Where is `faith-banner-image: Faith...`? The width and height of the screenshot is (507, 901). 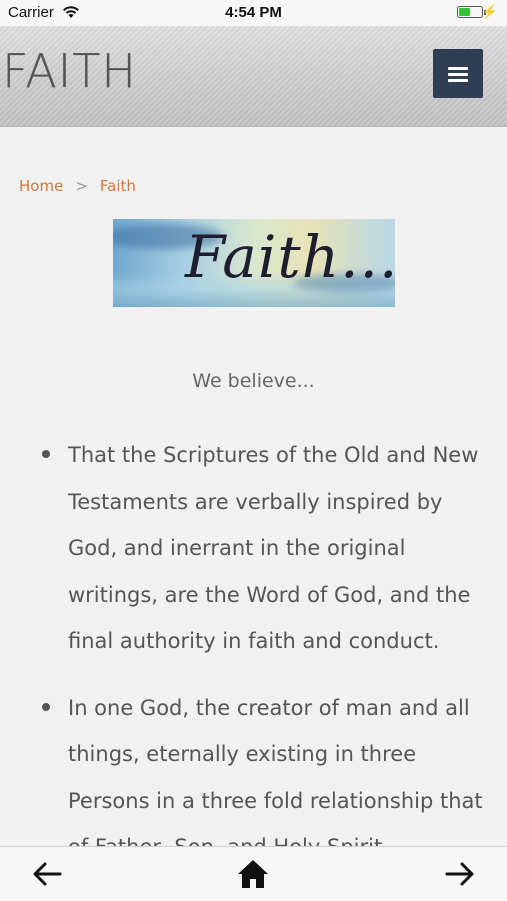 faith-banner-image: Faith... is located at coordinates (254, 263).